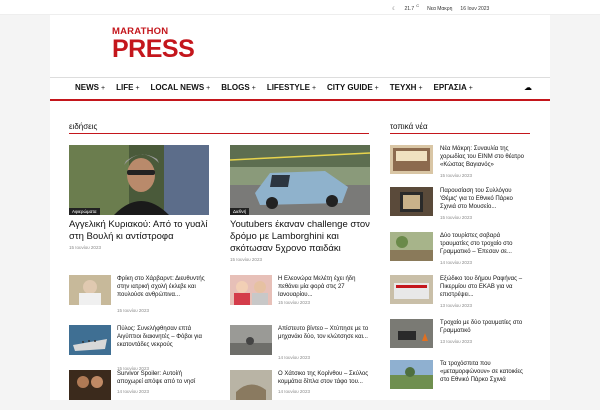 This screenshot has height=410, width=600. Describe the element at coordinates (484, 327) in the screenshot. I see `local-news-title: Τροχαίο με δύο τραυματίες στο Γραμματικό` at that location.